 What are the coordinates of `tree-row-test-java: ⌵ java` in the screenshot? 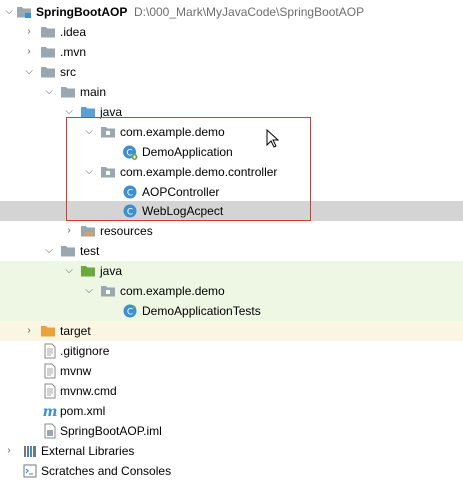 It's located at (231, 271).